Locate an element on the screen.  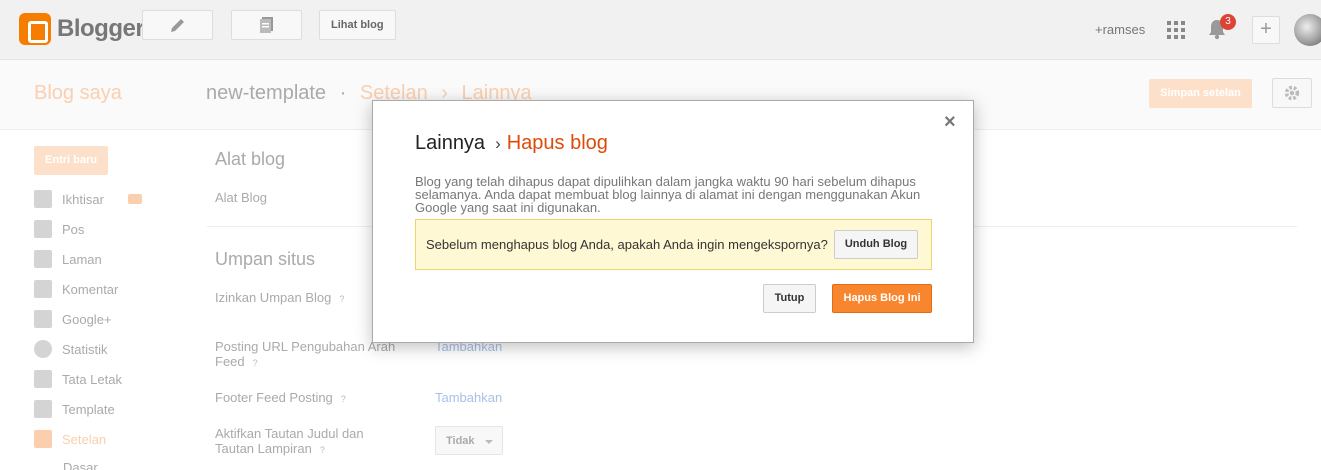
settings-gear-button is located at coordinates (1292, 93).